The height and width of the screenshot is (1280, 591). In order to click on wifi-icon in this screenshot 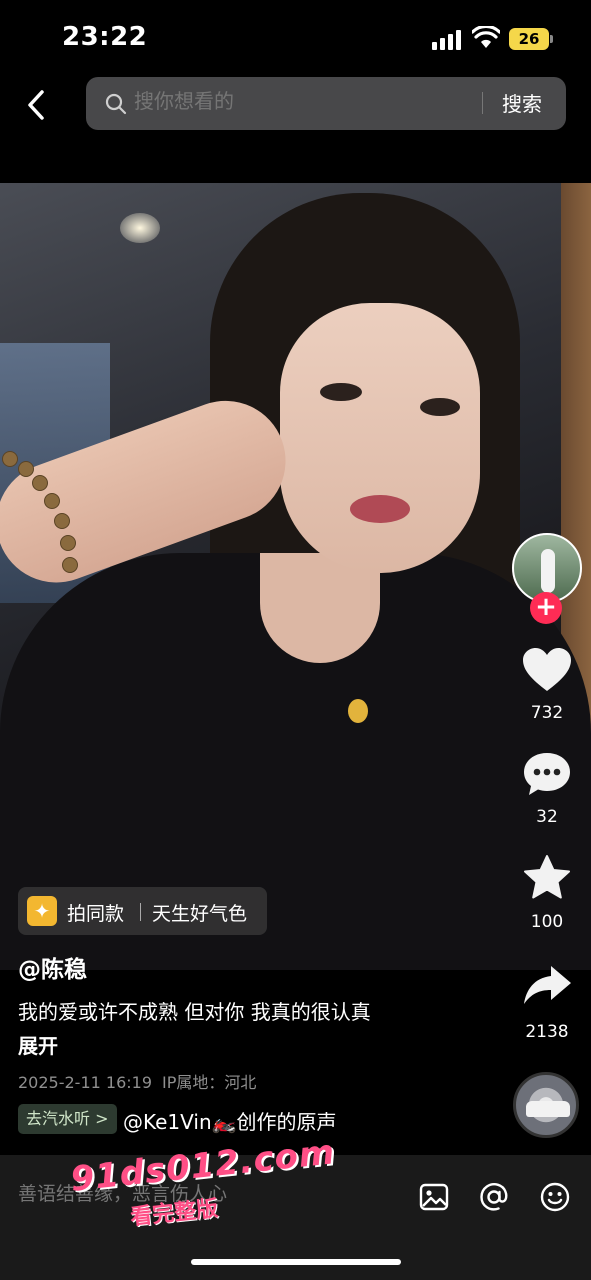, I will do `click(486, 37)`.